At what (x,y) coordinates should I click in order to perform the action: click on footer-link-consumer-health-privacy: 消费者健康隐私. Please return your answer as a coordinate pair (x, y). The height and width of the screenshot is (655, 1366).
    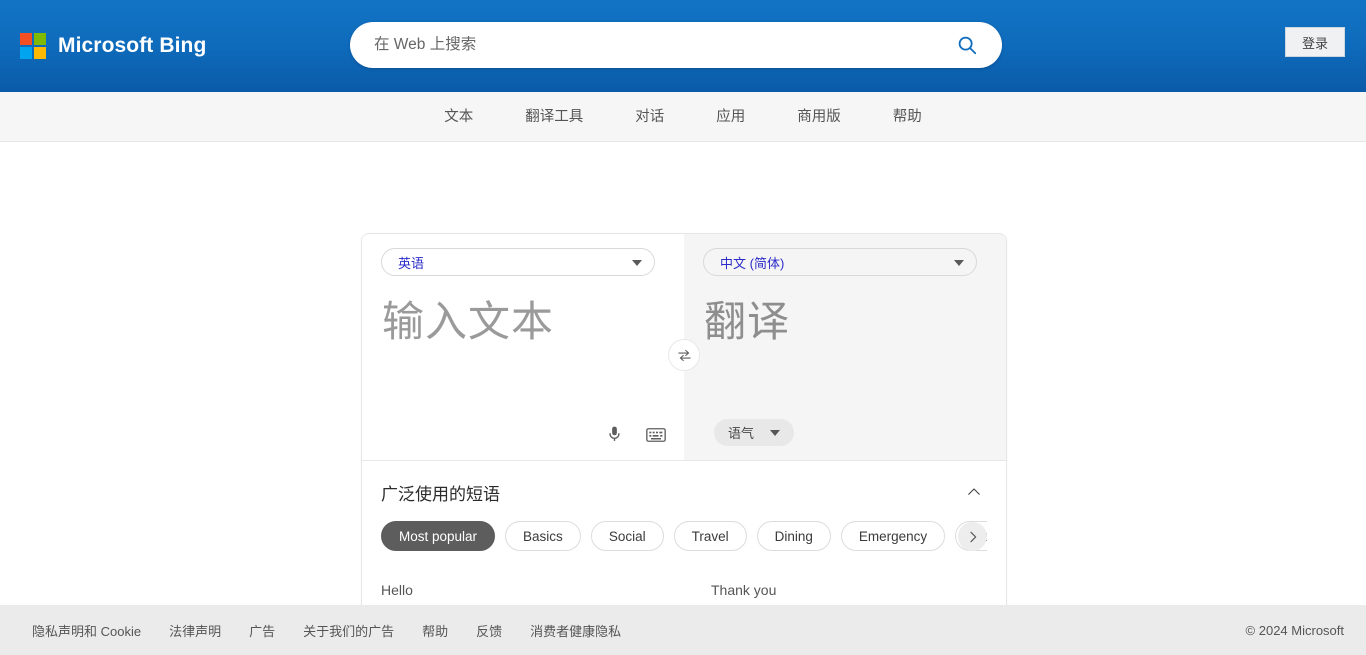
    Looking at the image, I should click on (575, 630).